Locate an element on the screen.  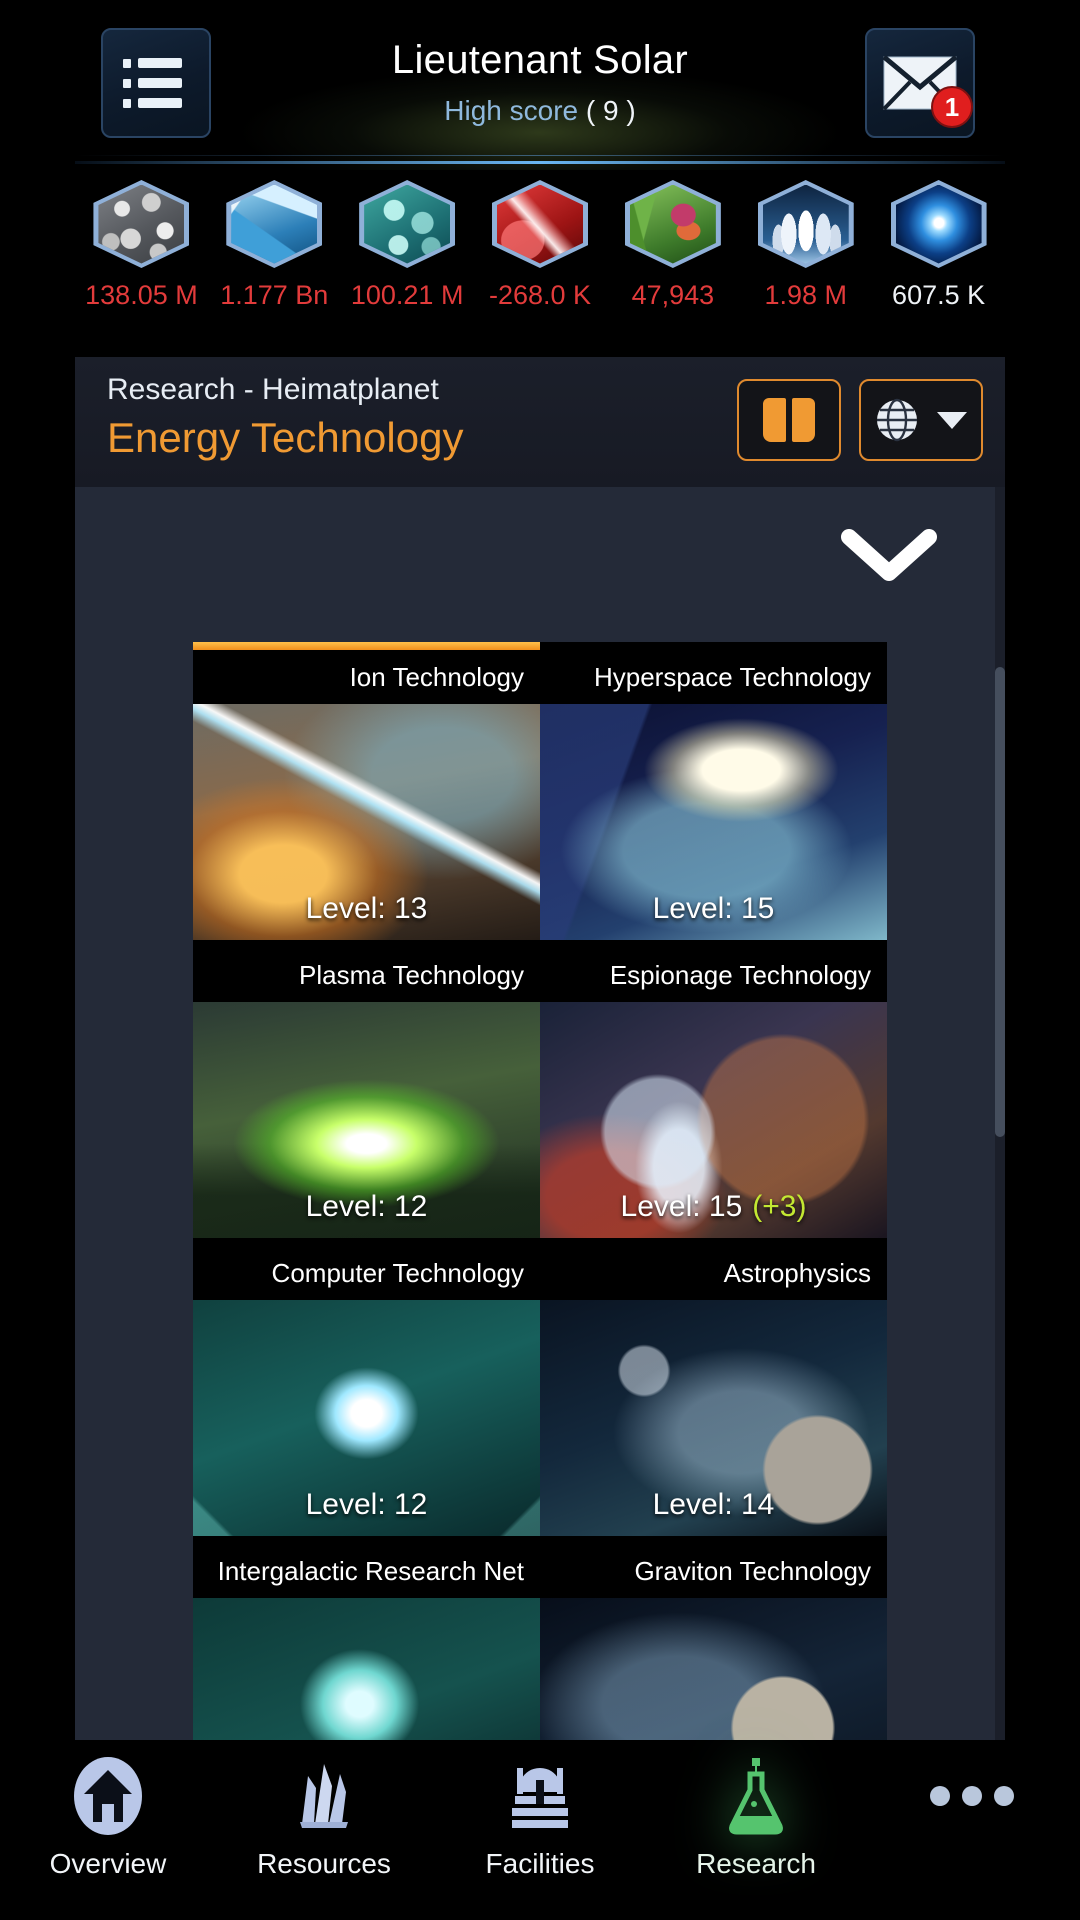
resource-value: 100.21 M is located at coordinates (407, 295).